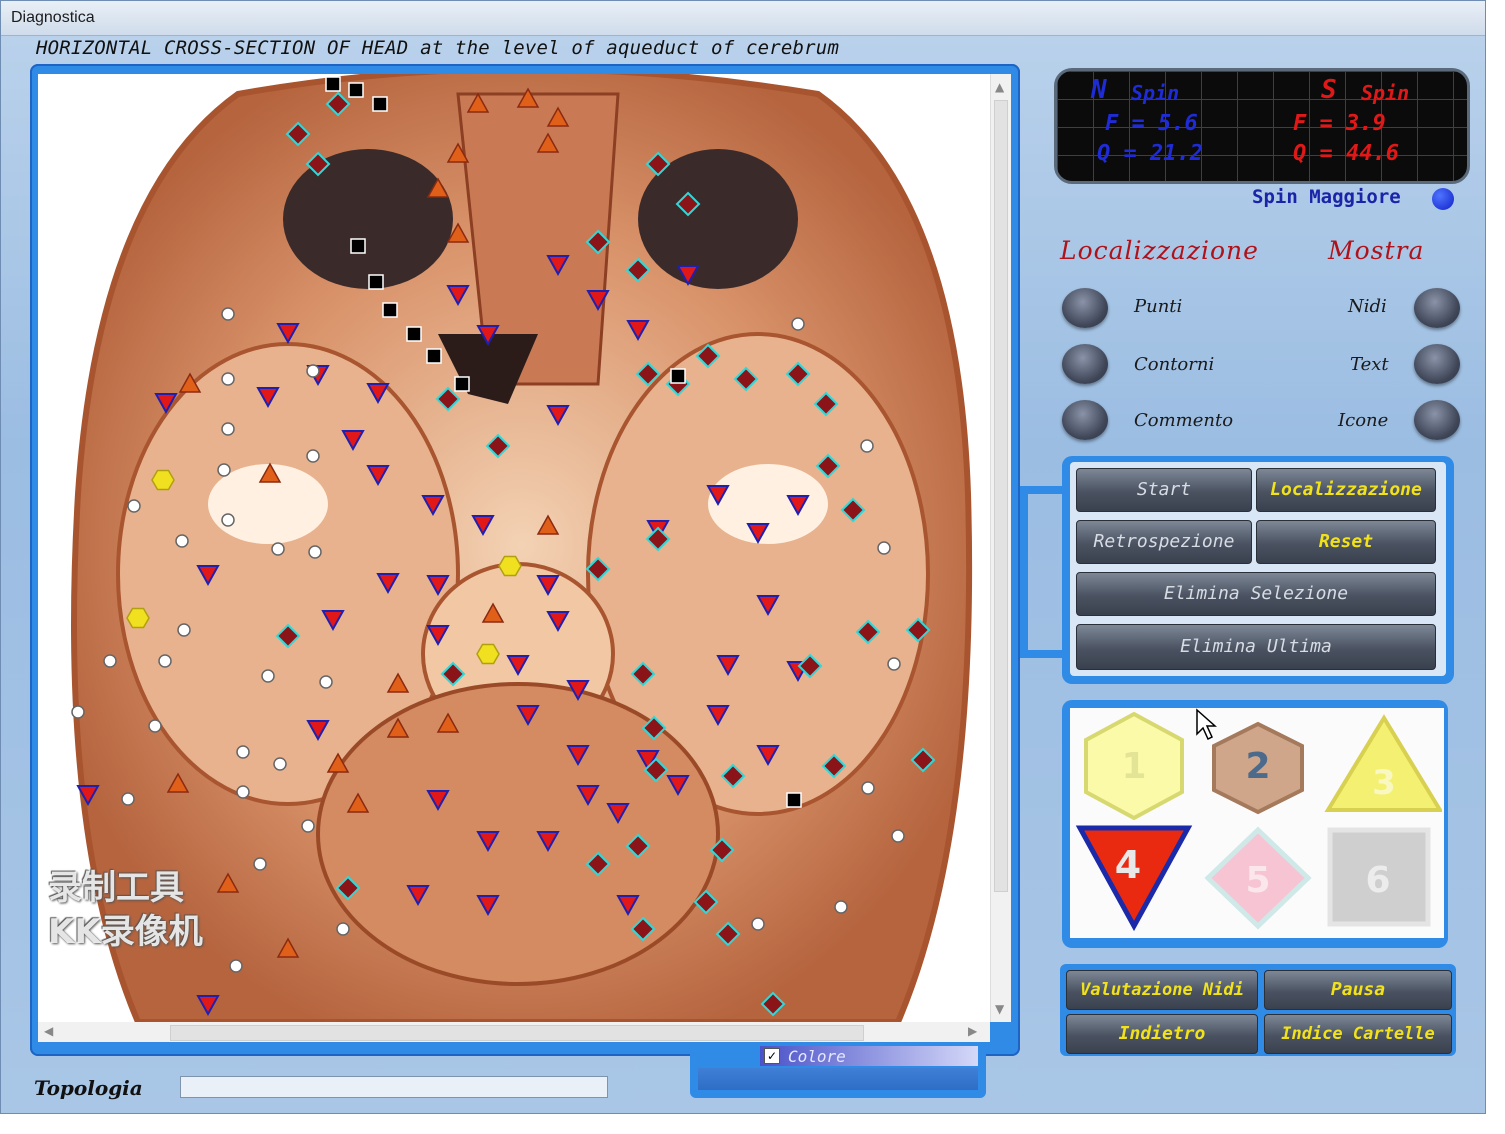  Describe the element at coordinates (1437, 420) in the screenshot. I see `icone-toggle-icon` at that location.